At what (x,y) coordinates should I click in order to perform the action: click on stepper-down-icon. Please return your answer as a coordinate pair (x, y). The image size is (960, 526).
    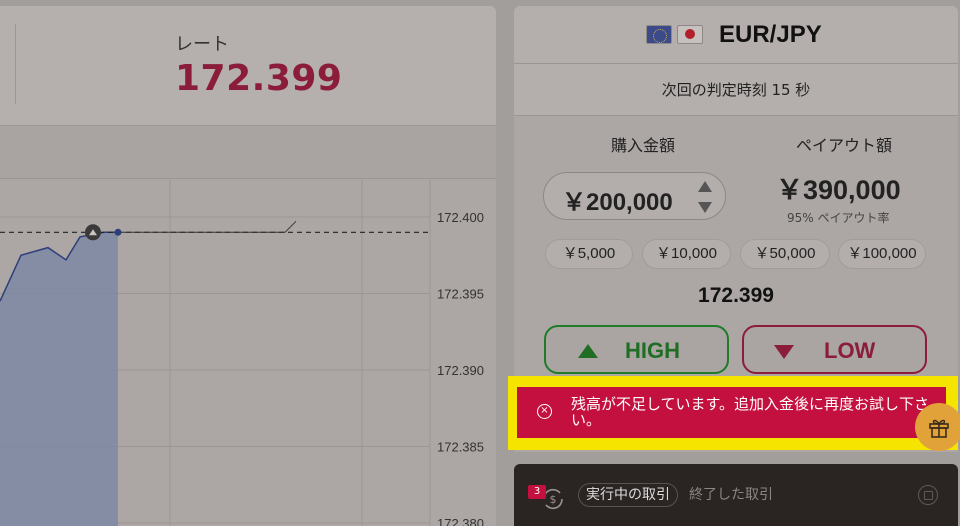
    Looking at the image, I should click on (705, 207).